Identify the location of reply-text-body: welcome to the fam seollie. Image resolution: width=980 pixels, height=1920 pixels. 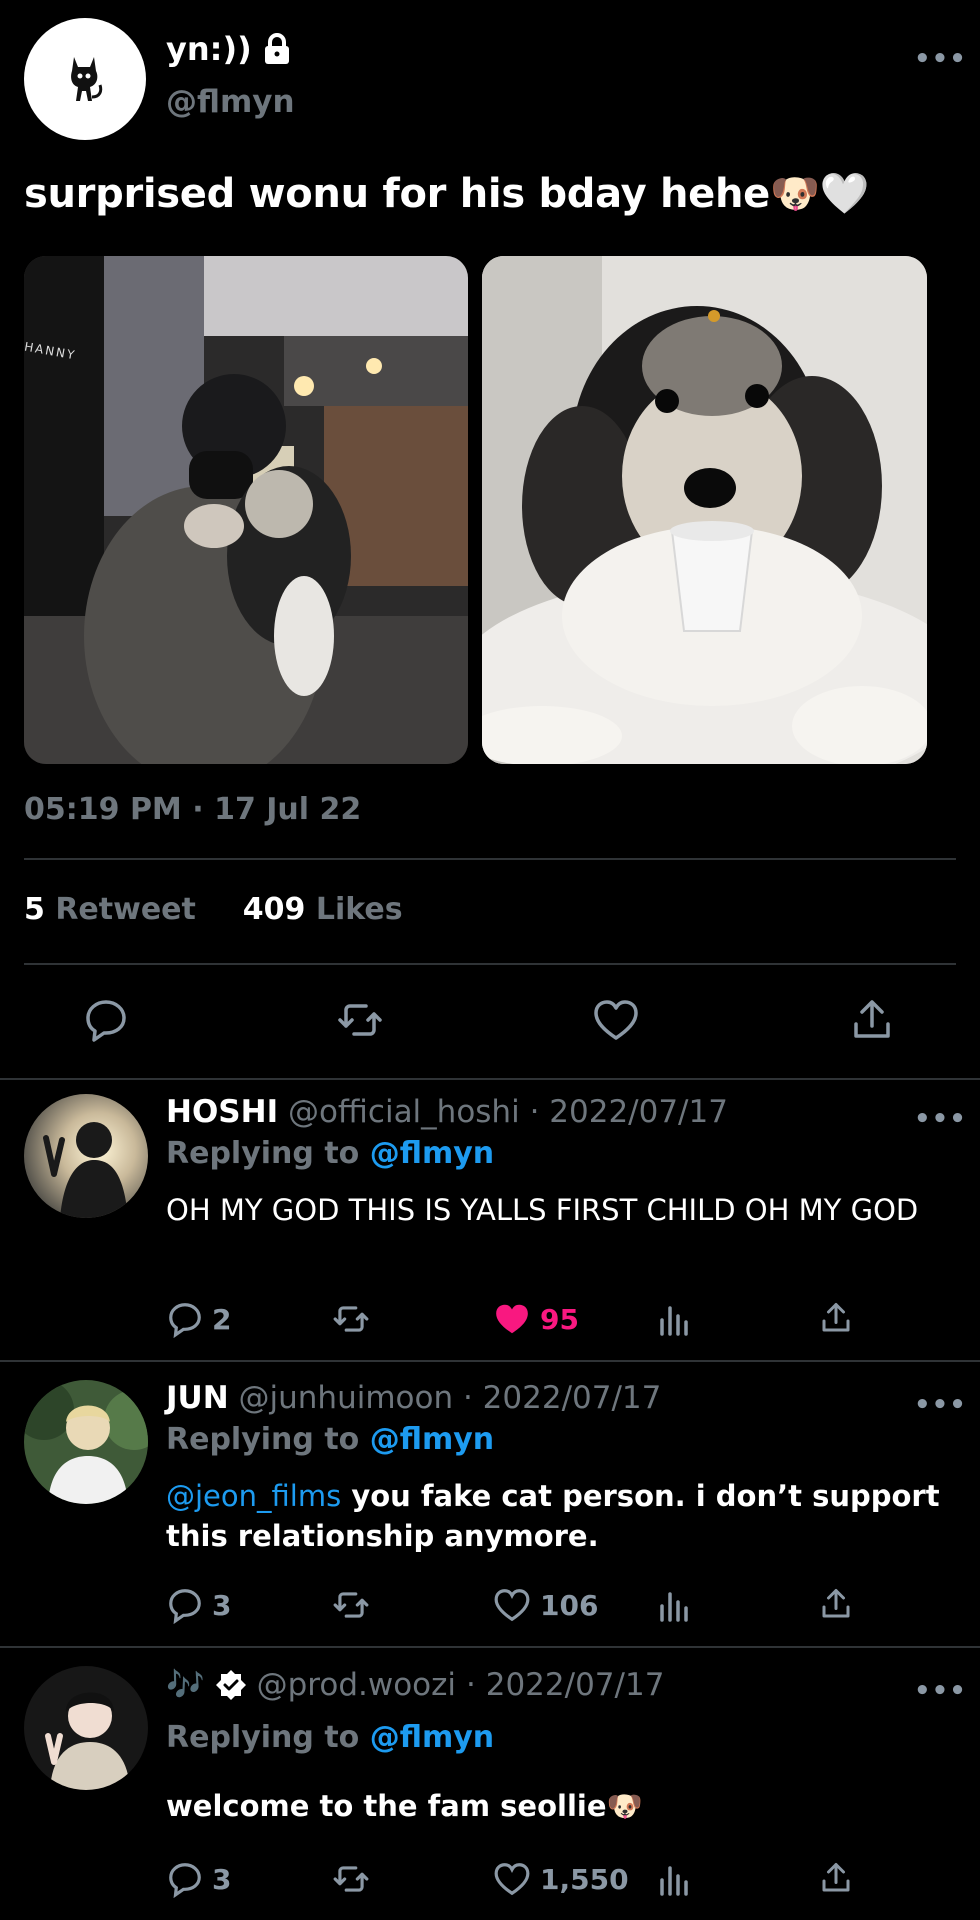
(386, 1806).